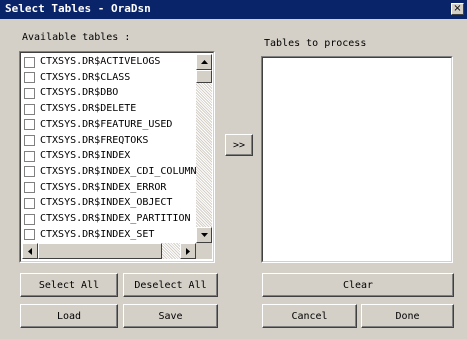 This screenshot has height=339, width=467. I want to click on move-to-process-button: >>, so click(239, 145).